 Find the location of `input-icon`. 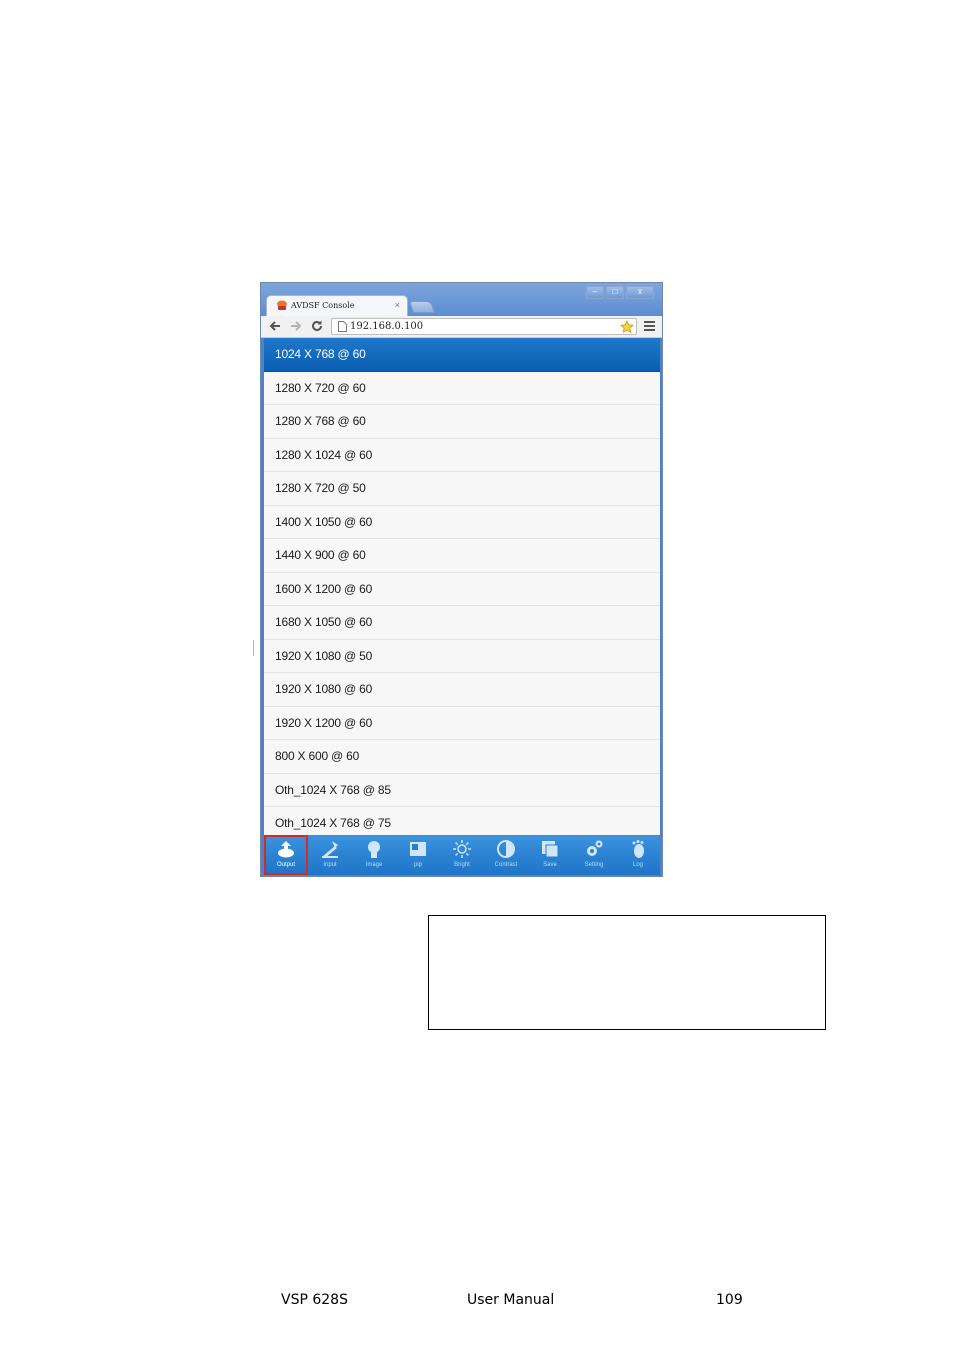

input-icon is located at coordinates (330, 849).